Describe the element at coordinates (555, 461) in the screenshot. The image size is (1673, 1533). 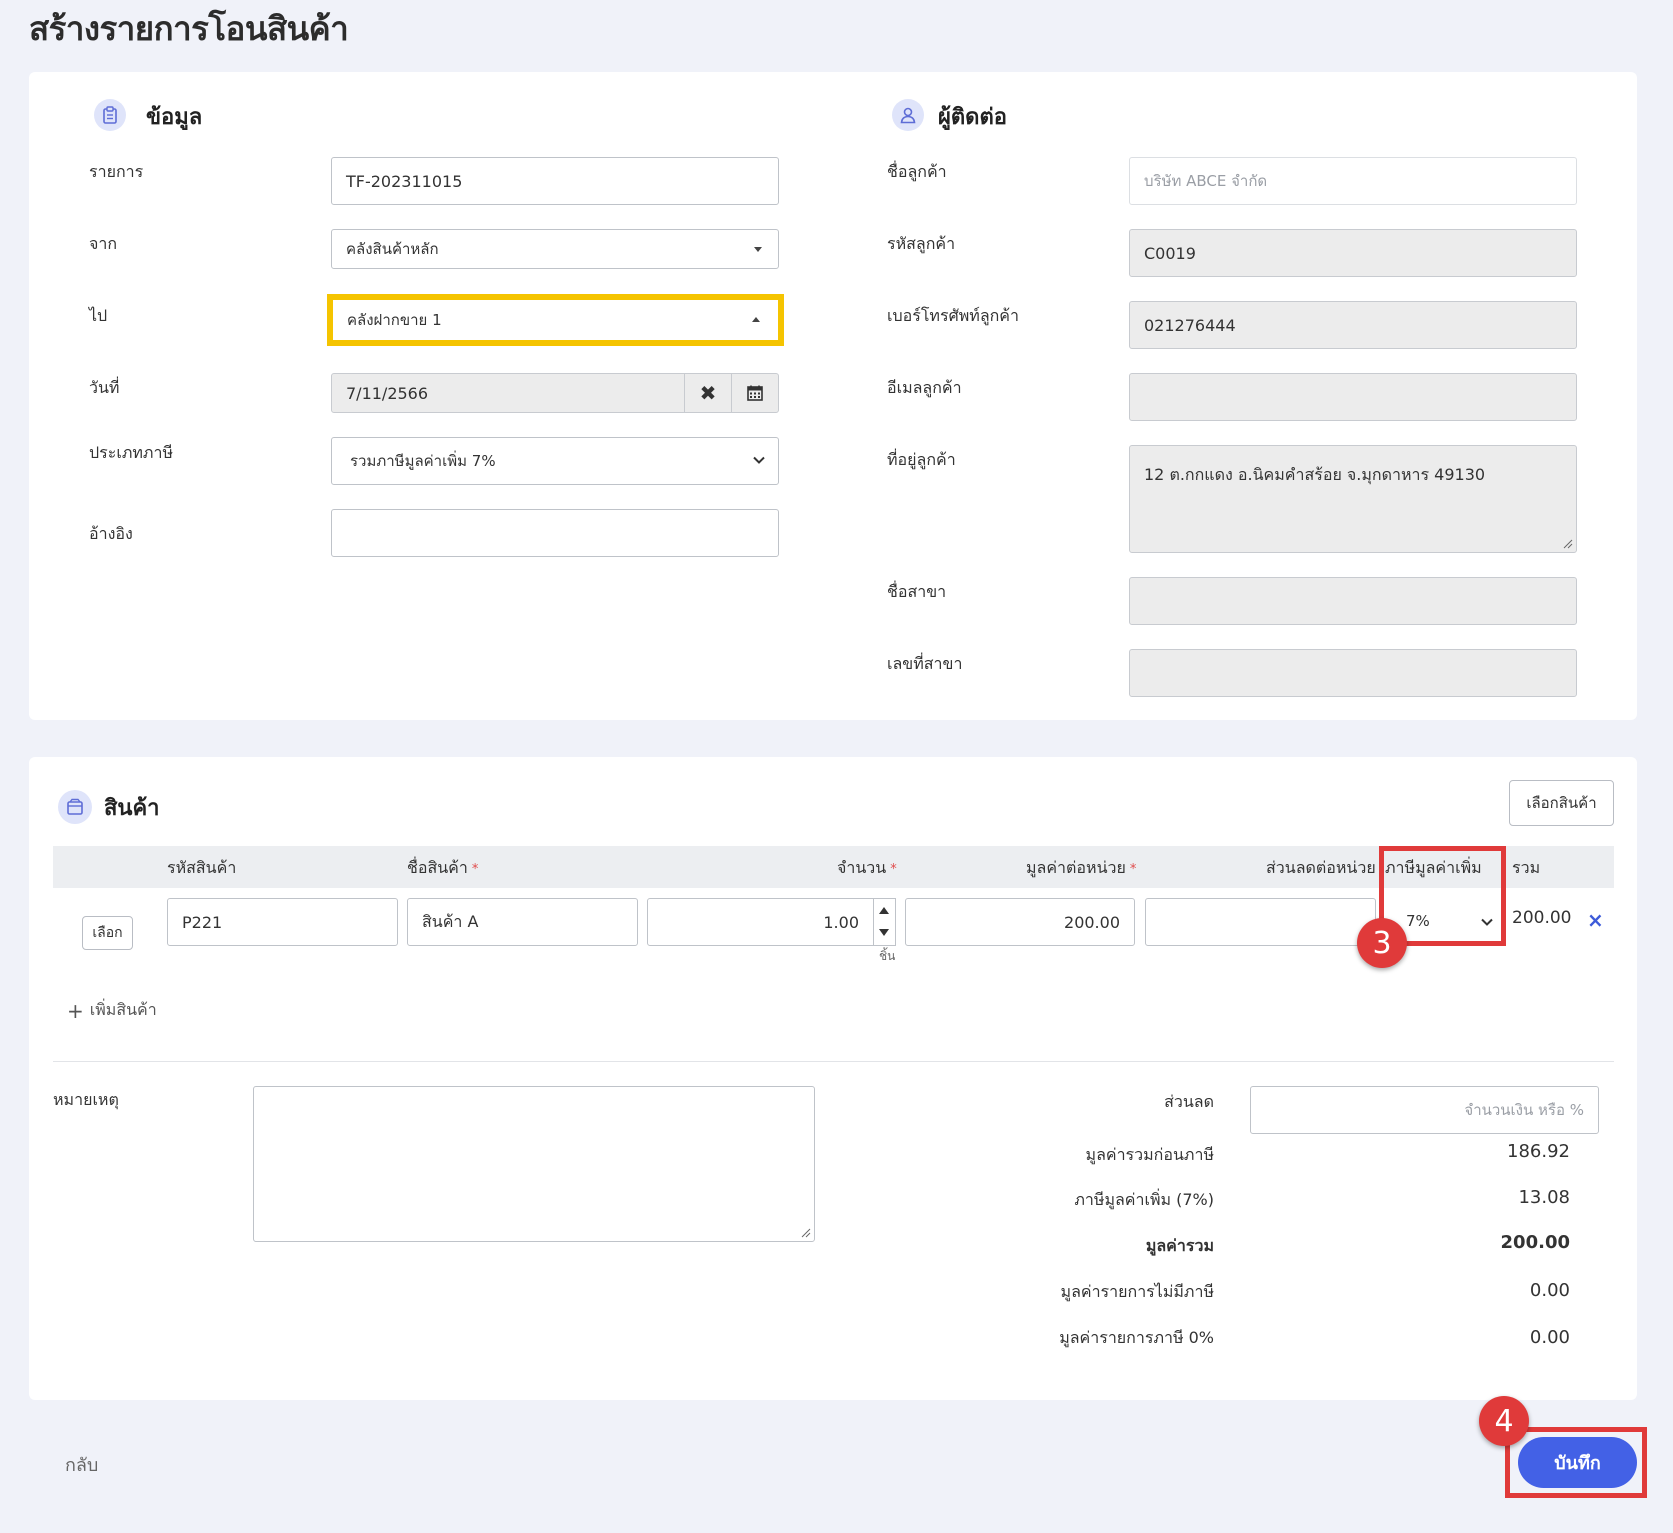
I see `tax-type-select: รวมภาษีมูลค่าเพิ่ม 7%` at that location.